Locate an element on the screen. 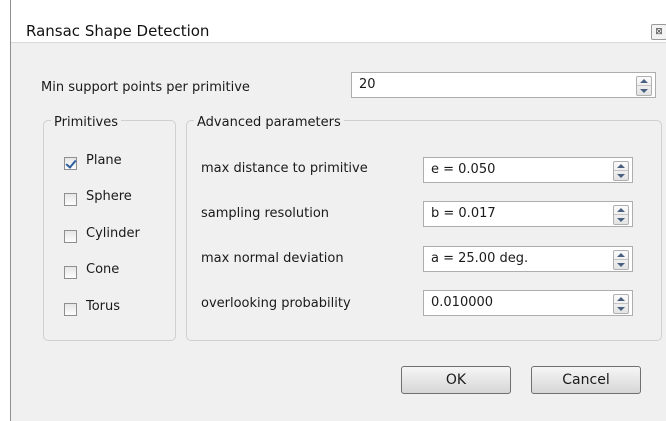 The width and height of the screenshot is (666, 421). max-normal-deviation-value: a = 25.00 deg. is located at coordinates (480, 258).